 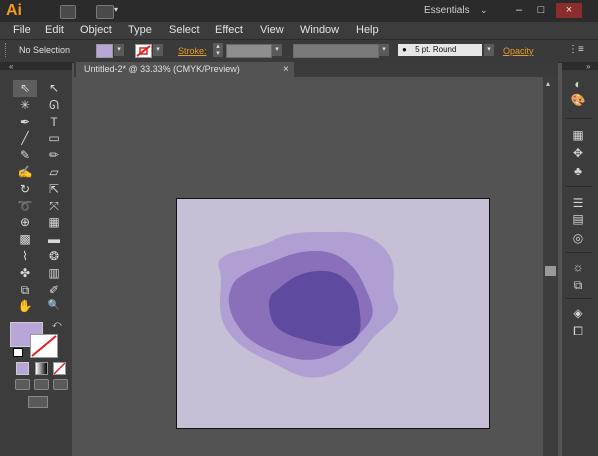 I want to click on minimize-button: –, so click(x=519, y=10).